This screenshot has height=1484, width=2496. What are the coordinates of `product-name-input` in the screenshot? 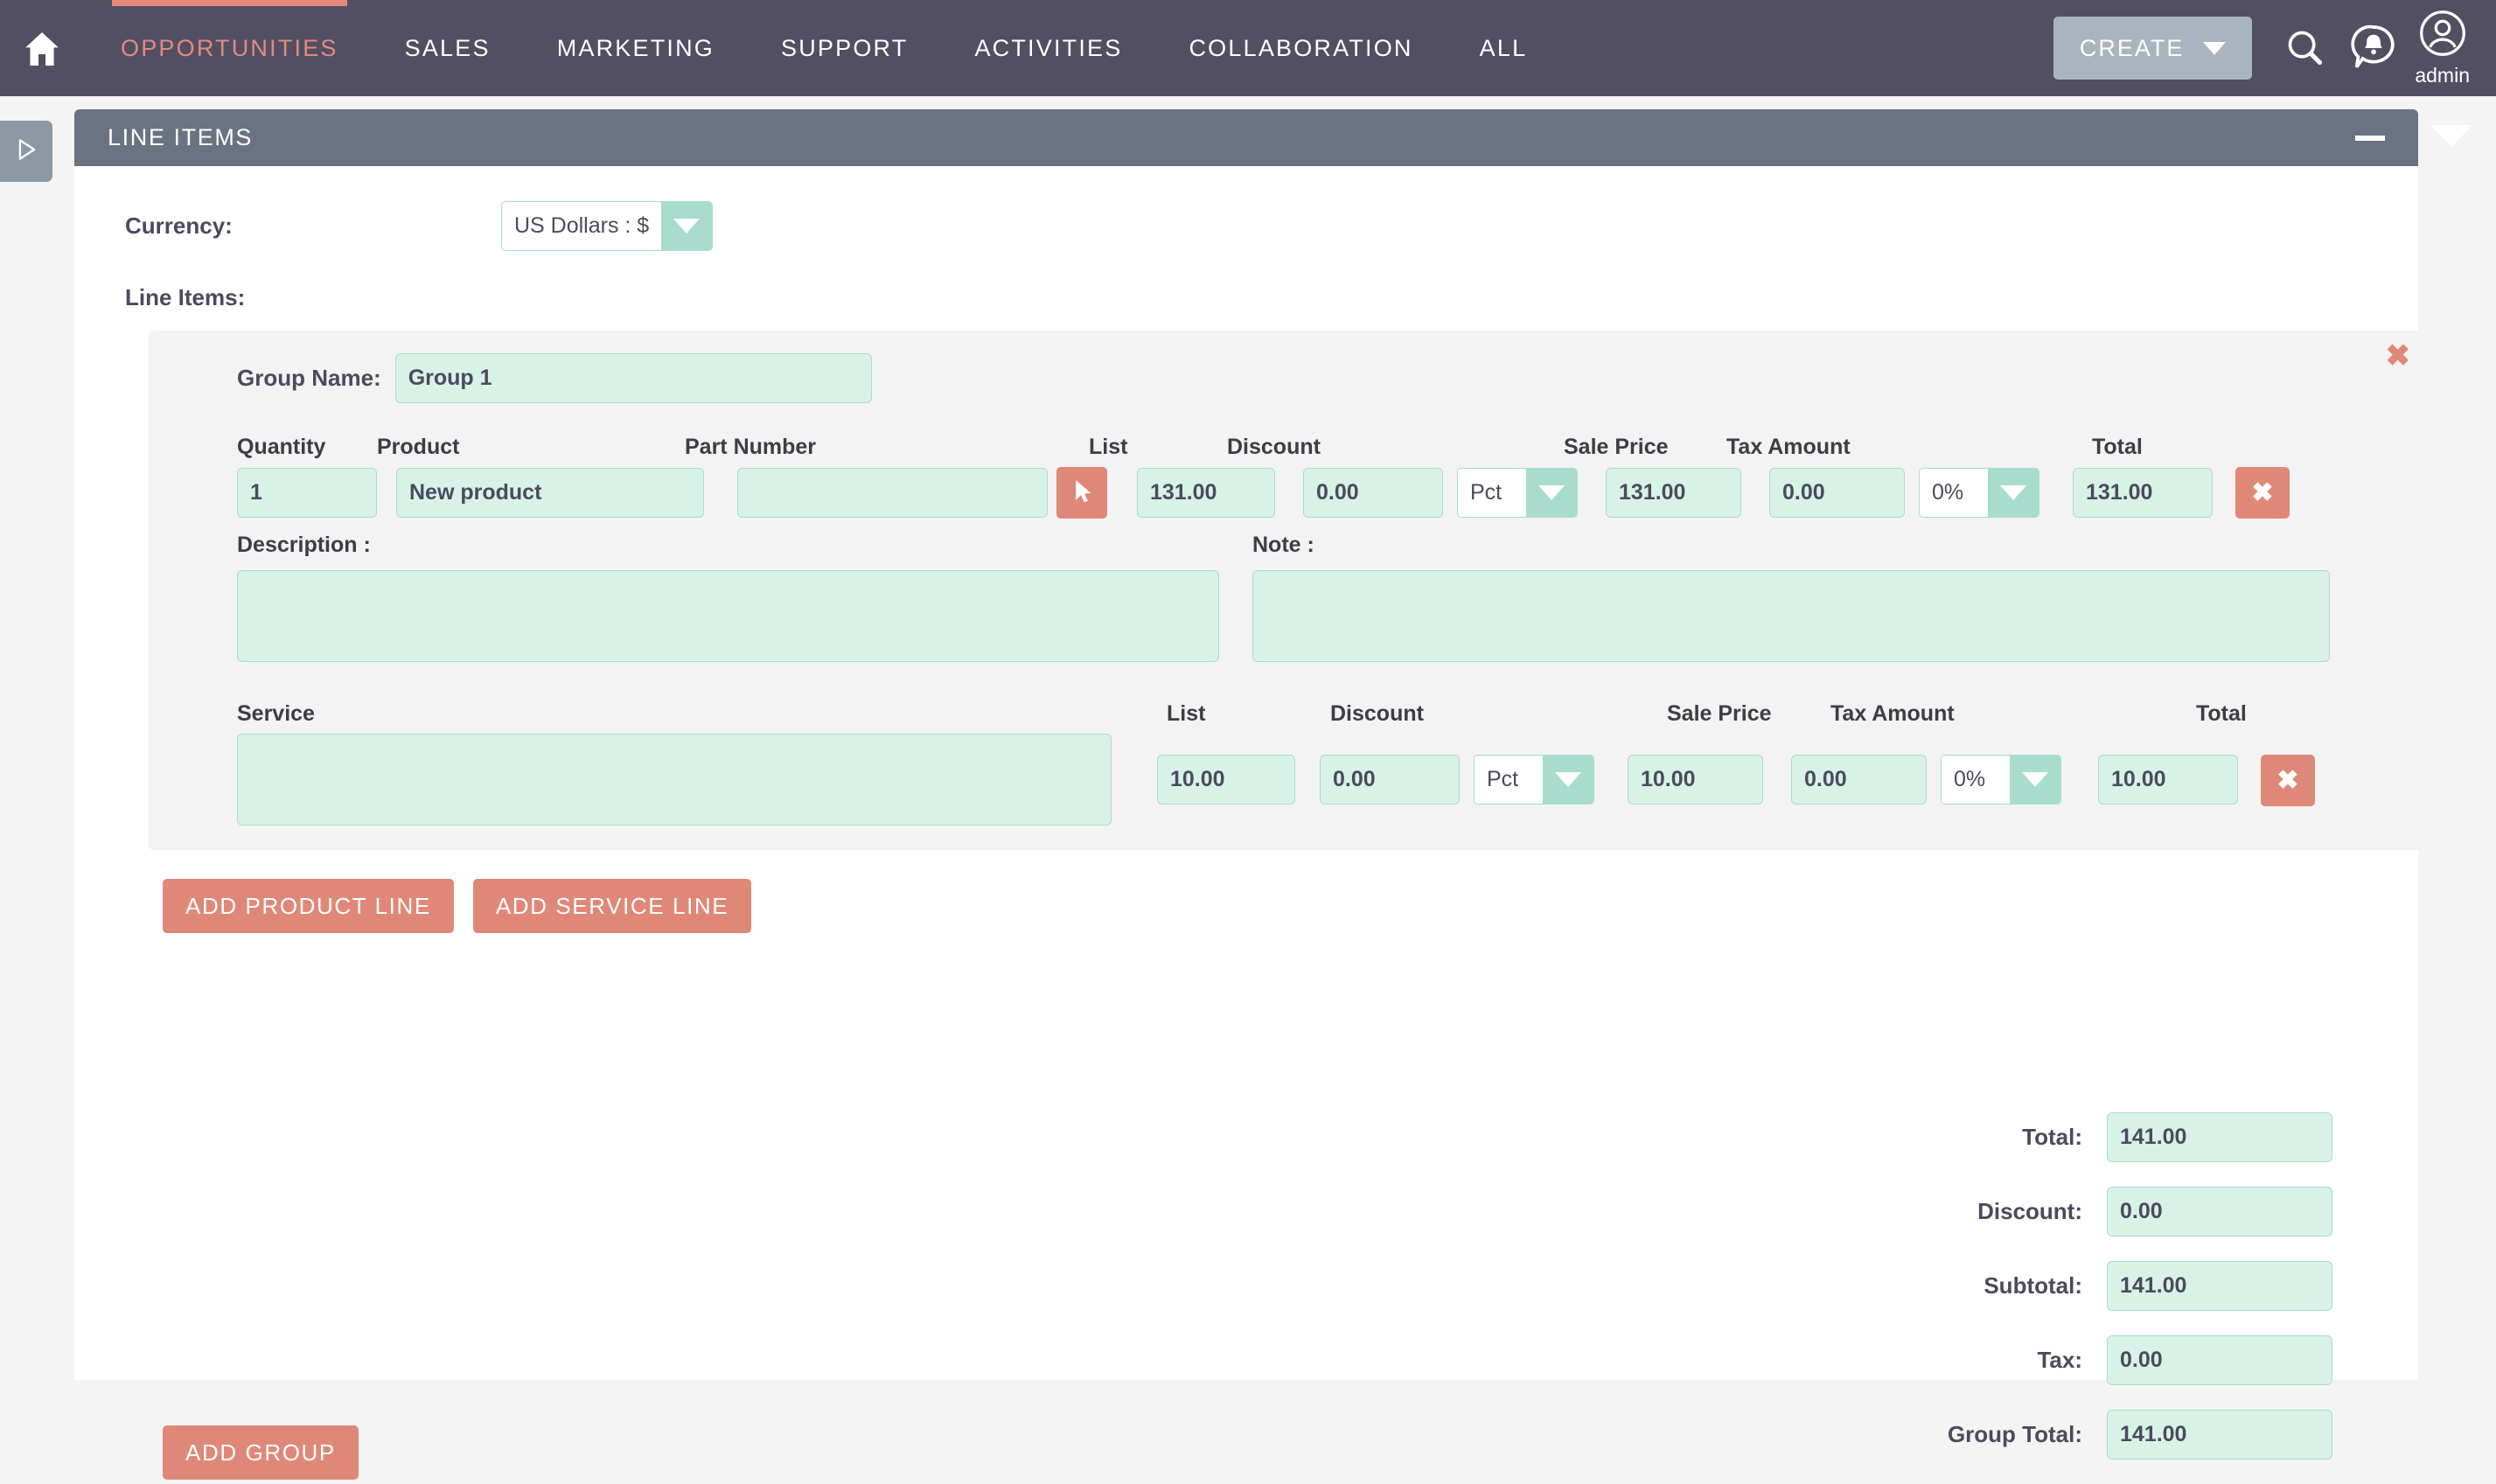 It's located at (550, 493).